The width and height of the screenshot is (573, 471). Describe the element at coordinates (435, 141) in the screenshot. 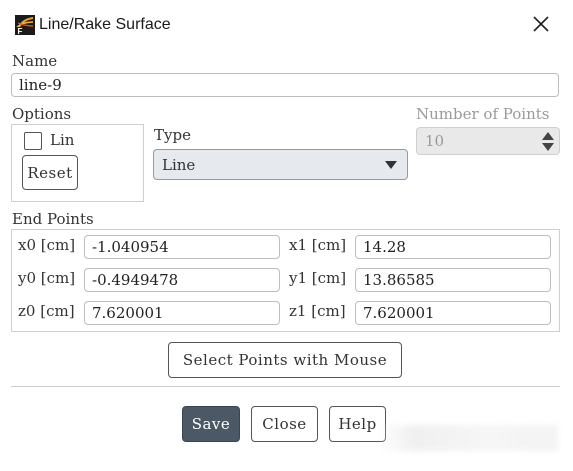

I see `number-of-points-value: 10` at that location.